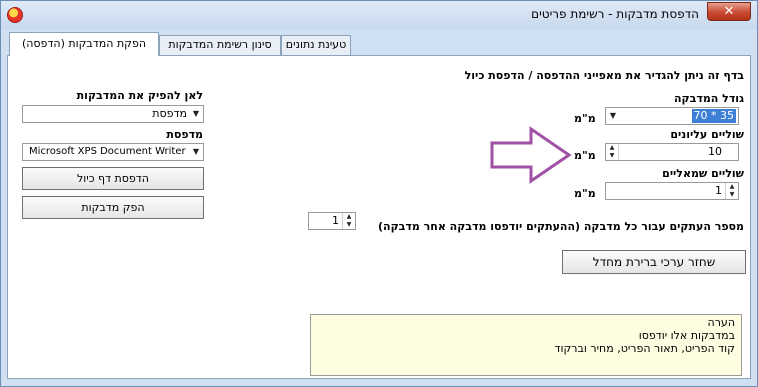 This screenshot has width=758, height=387. I want to click on tab-filter-list: סינון רשימת המדבקות, so click(220, 45).